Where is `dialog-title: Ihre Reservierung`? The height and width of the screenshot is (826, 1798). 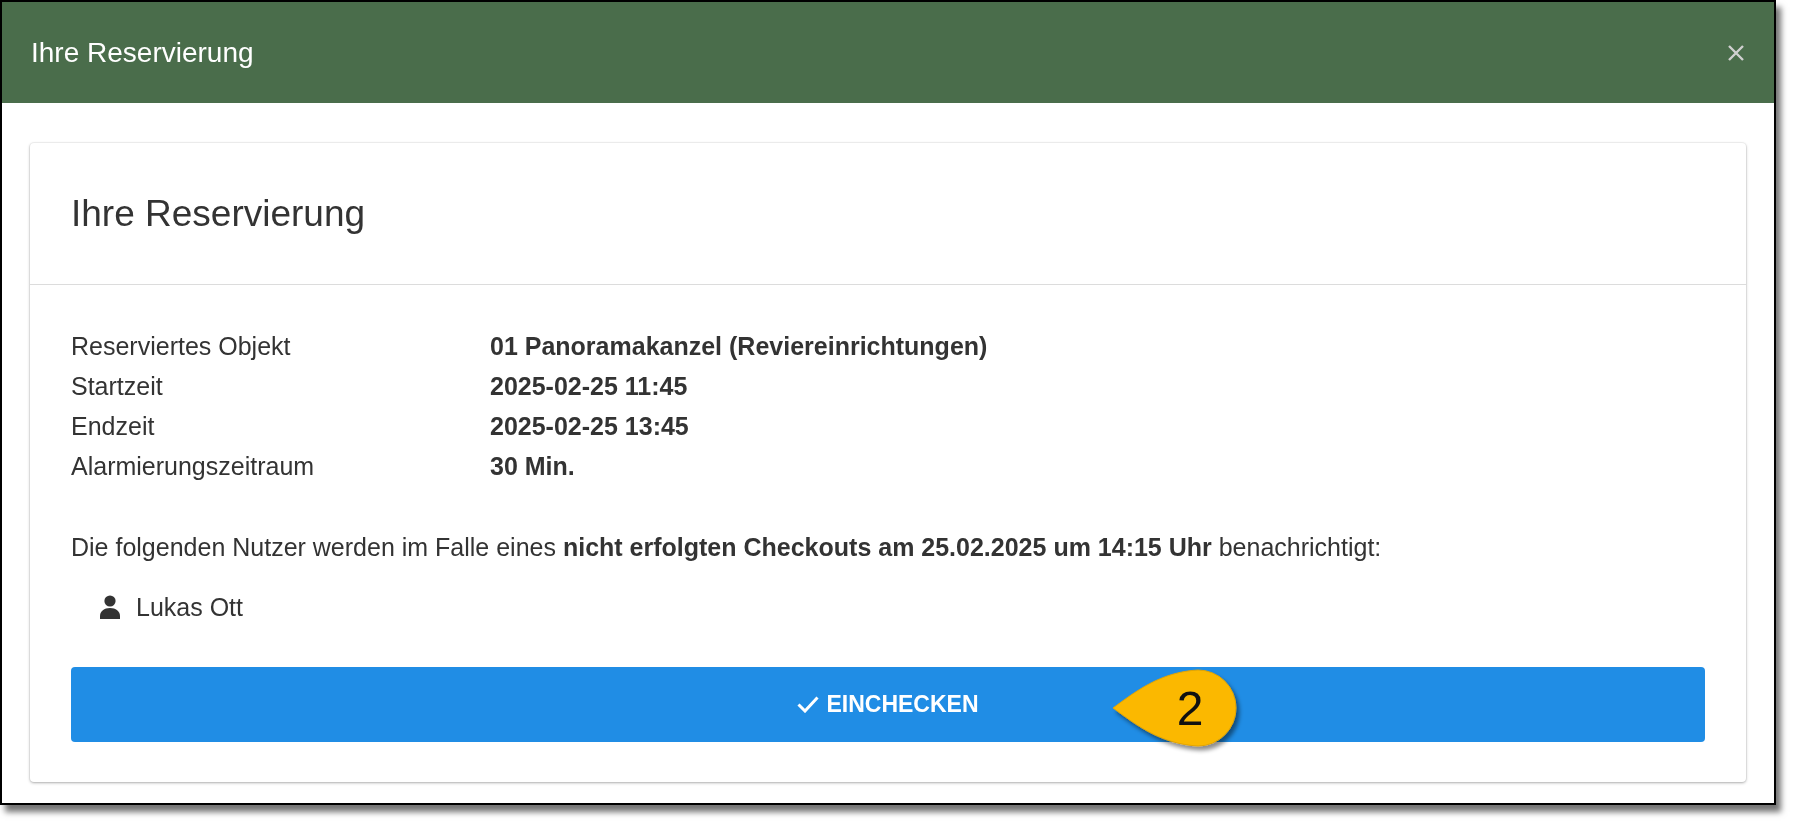 dialog-title: Ihre Reservierung is located at coordinates (142, 52).